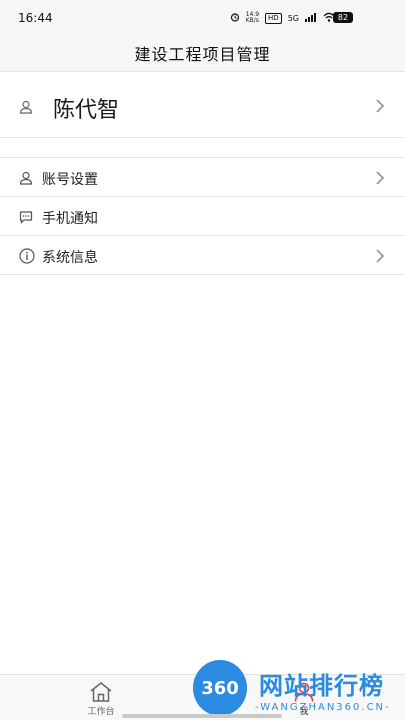  What do you see at coordinates (70, 219) in the screenshot?
I see `menu-item-label: 手机通知` at bounding box center [70, 219].